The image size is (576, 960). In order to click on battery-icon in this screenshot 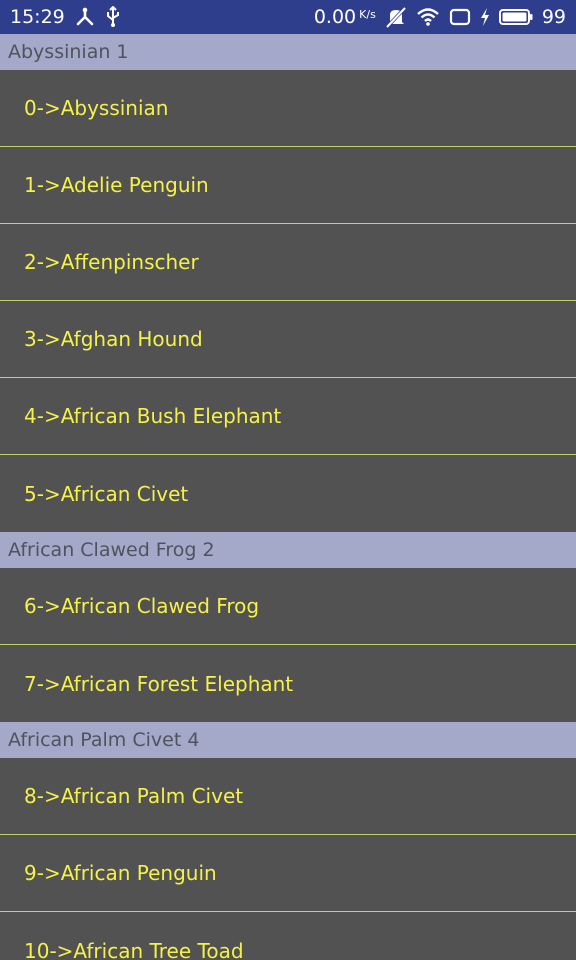, I will do `click(515, 17)`.